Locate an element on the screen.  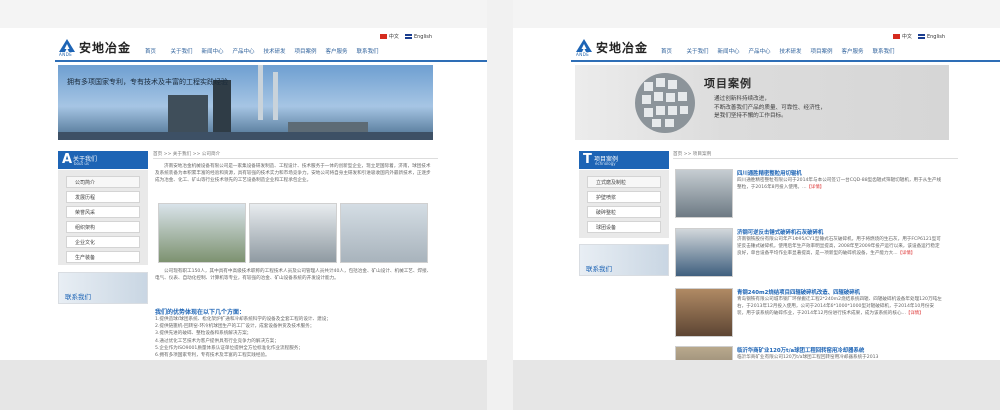
about-banner: 拥有多项国家专利，专有技术及丰富的工程实践经验 is located at coordinates (245, 102).